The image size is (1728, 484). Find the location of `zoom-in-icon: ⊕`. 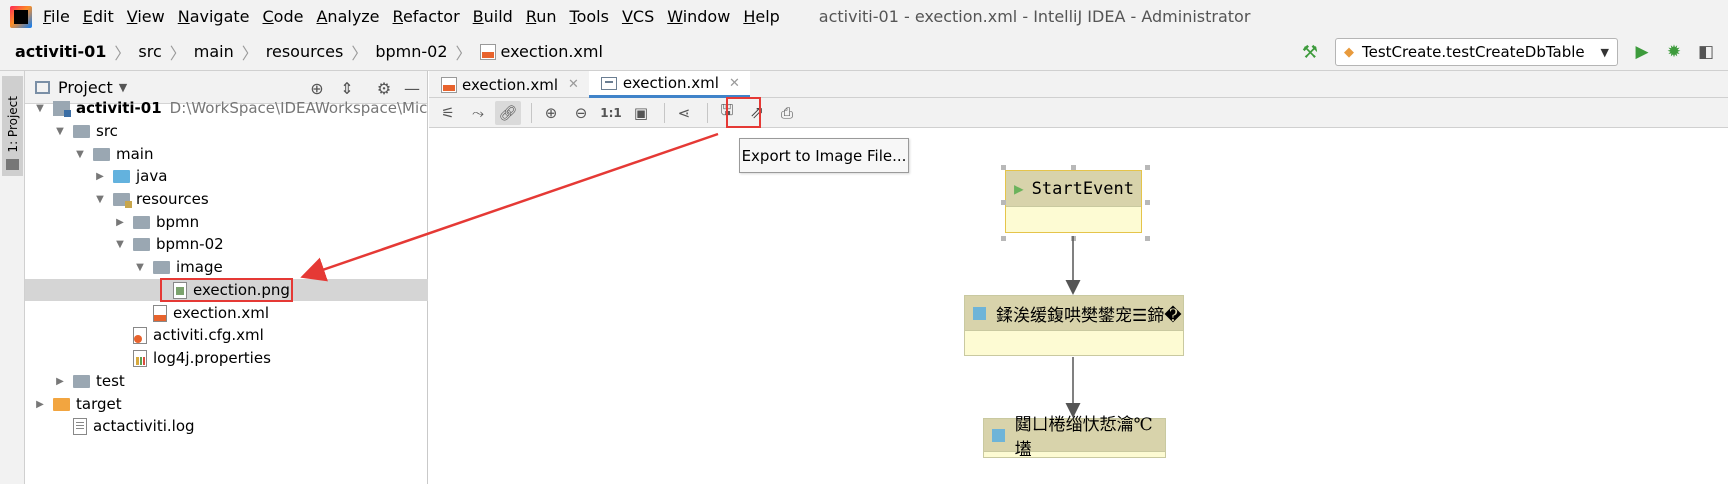

zoom-in-icon: ⊕ is located at coordinates (551, 113).